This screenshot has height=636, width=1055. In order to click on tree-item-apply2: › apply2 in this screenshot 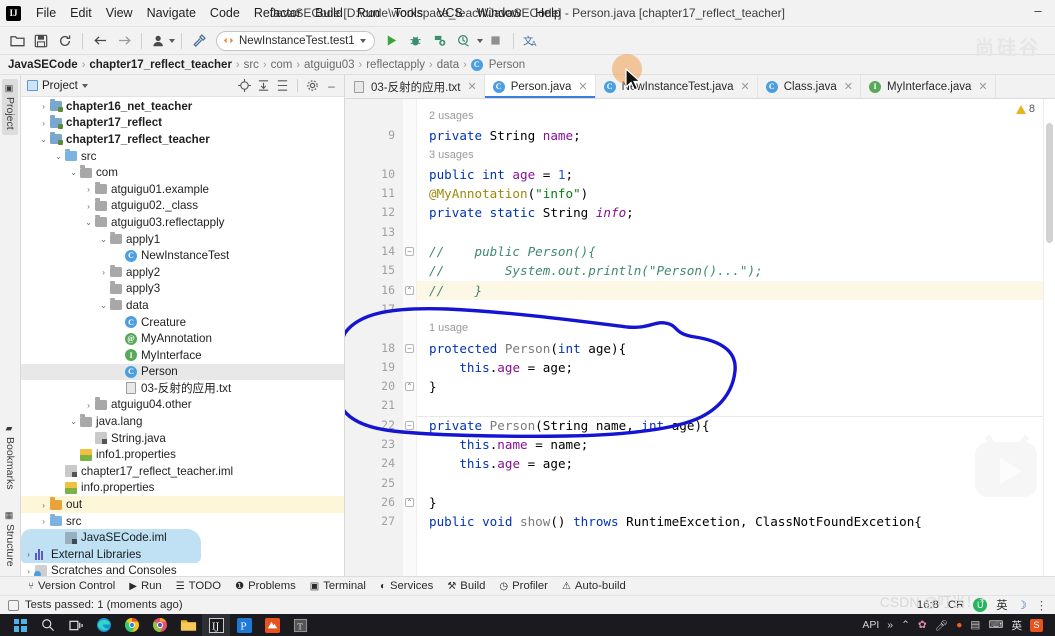, I will do `click(182, 272)`.